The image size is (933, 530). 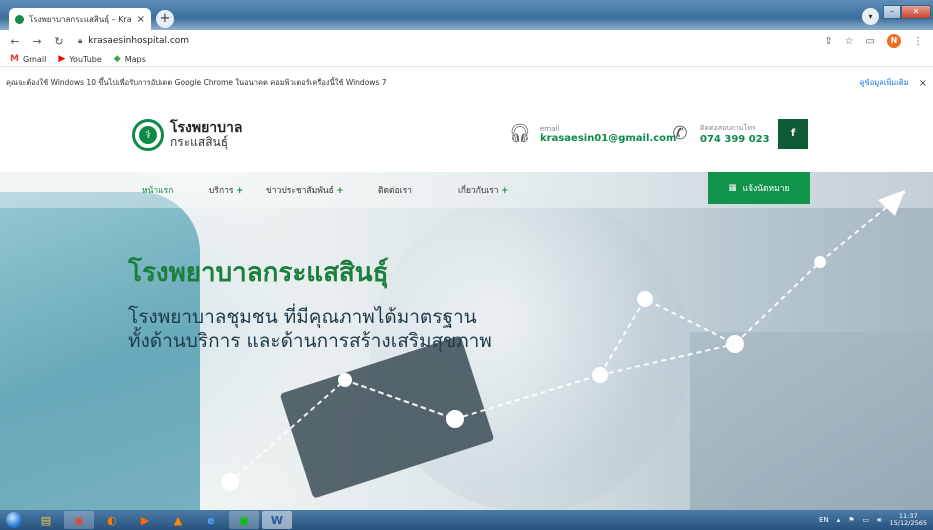 I want to click on gmail-icon: M, so click(x=14, y=59).